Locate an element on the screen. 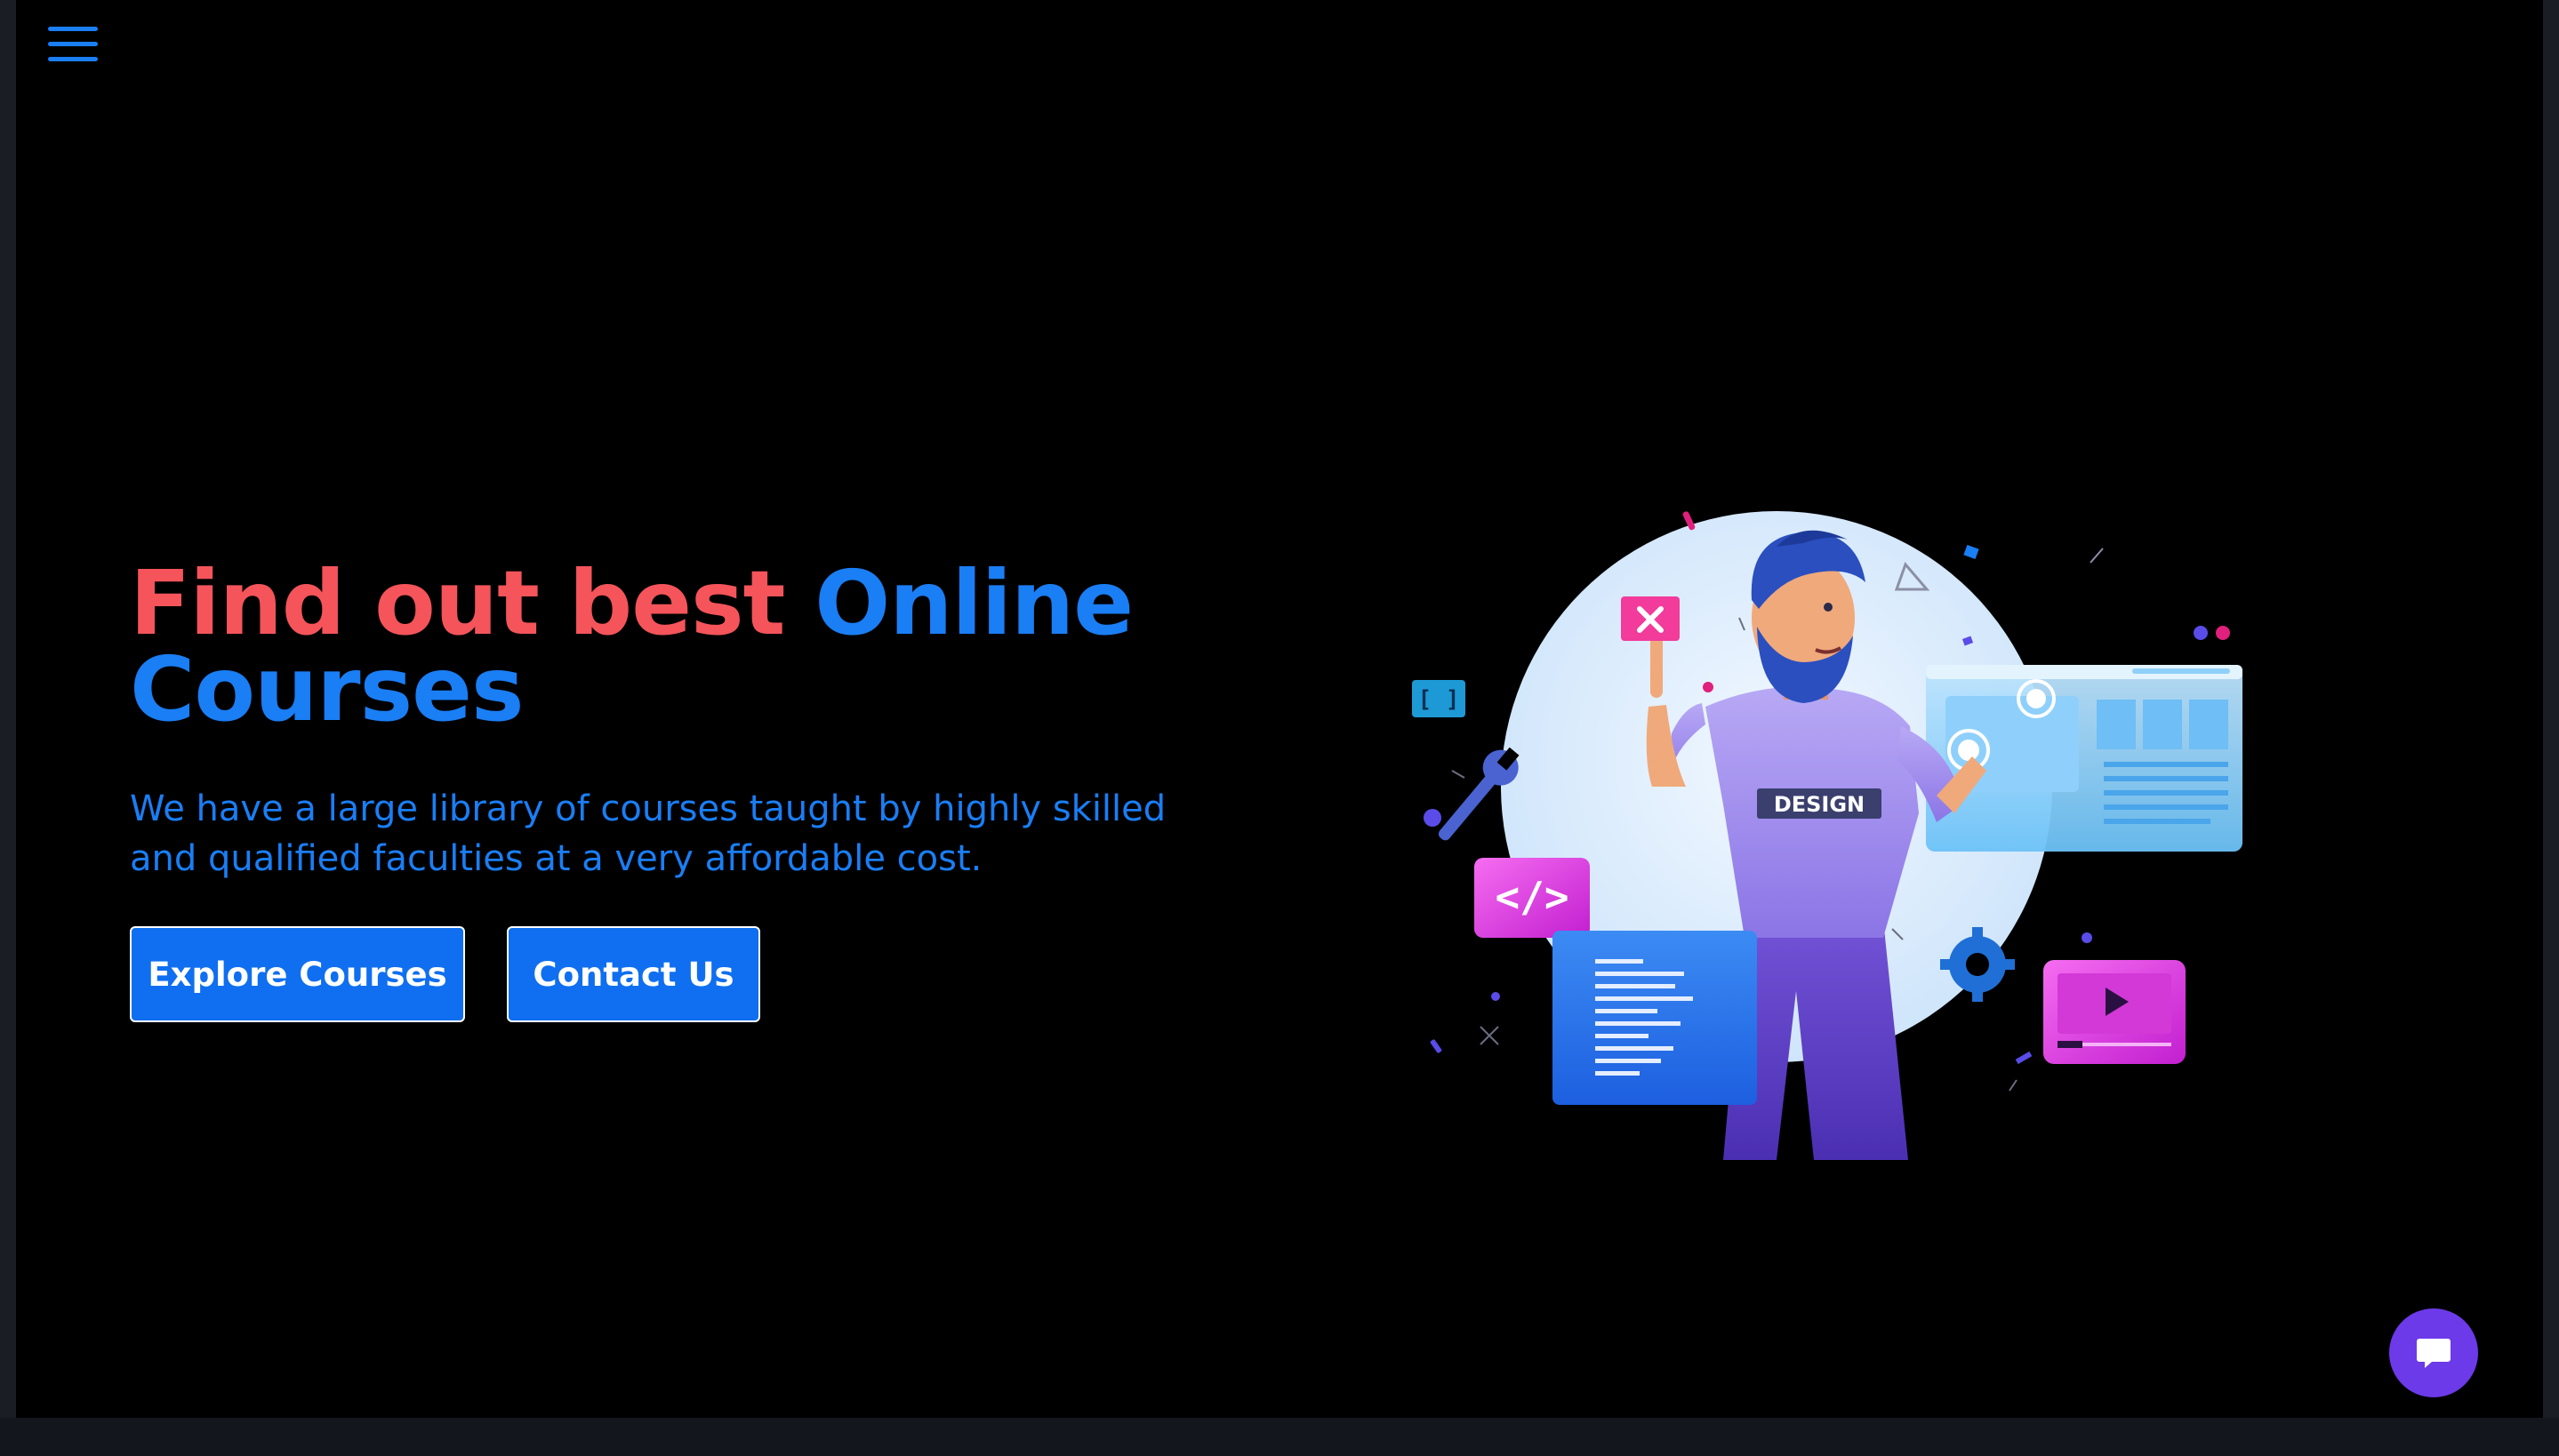 This screenshot has height=1456, width=2559. hero-title-part3: Courses is located at coordinates (327, 689).